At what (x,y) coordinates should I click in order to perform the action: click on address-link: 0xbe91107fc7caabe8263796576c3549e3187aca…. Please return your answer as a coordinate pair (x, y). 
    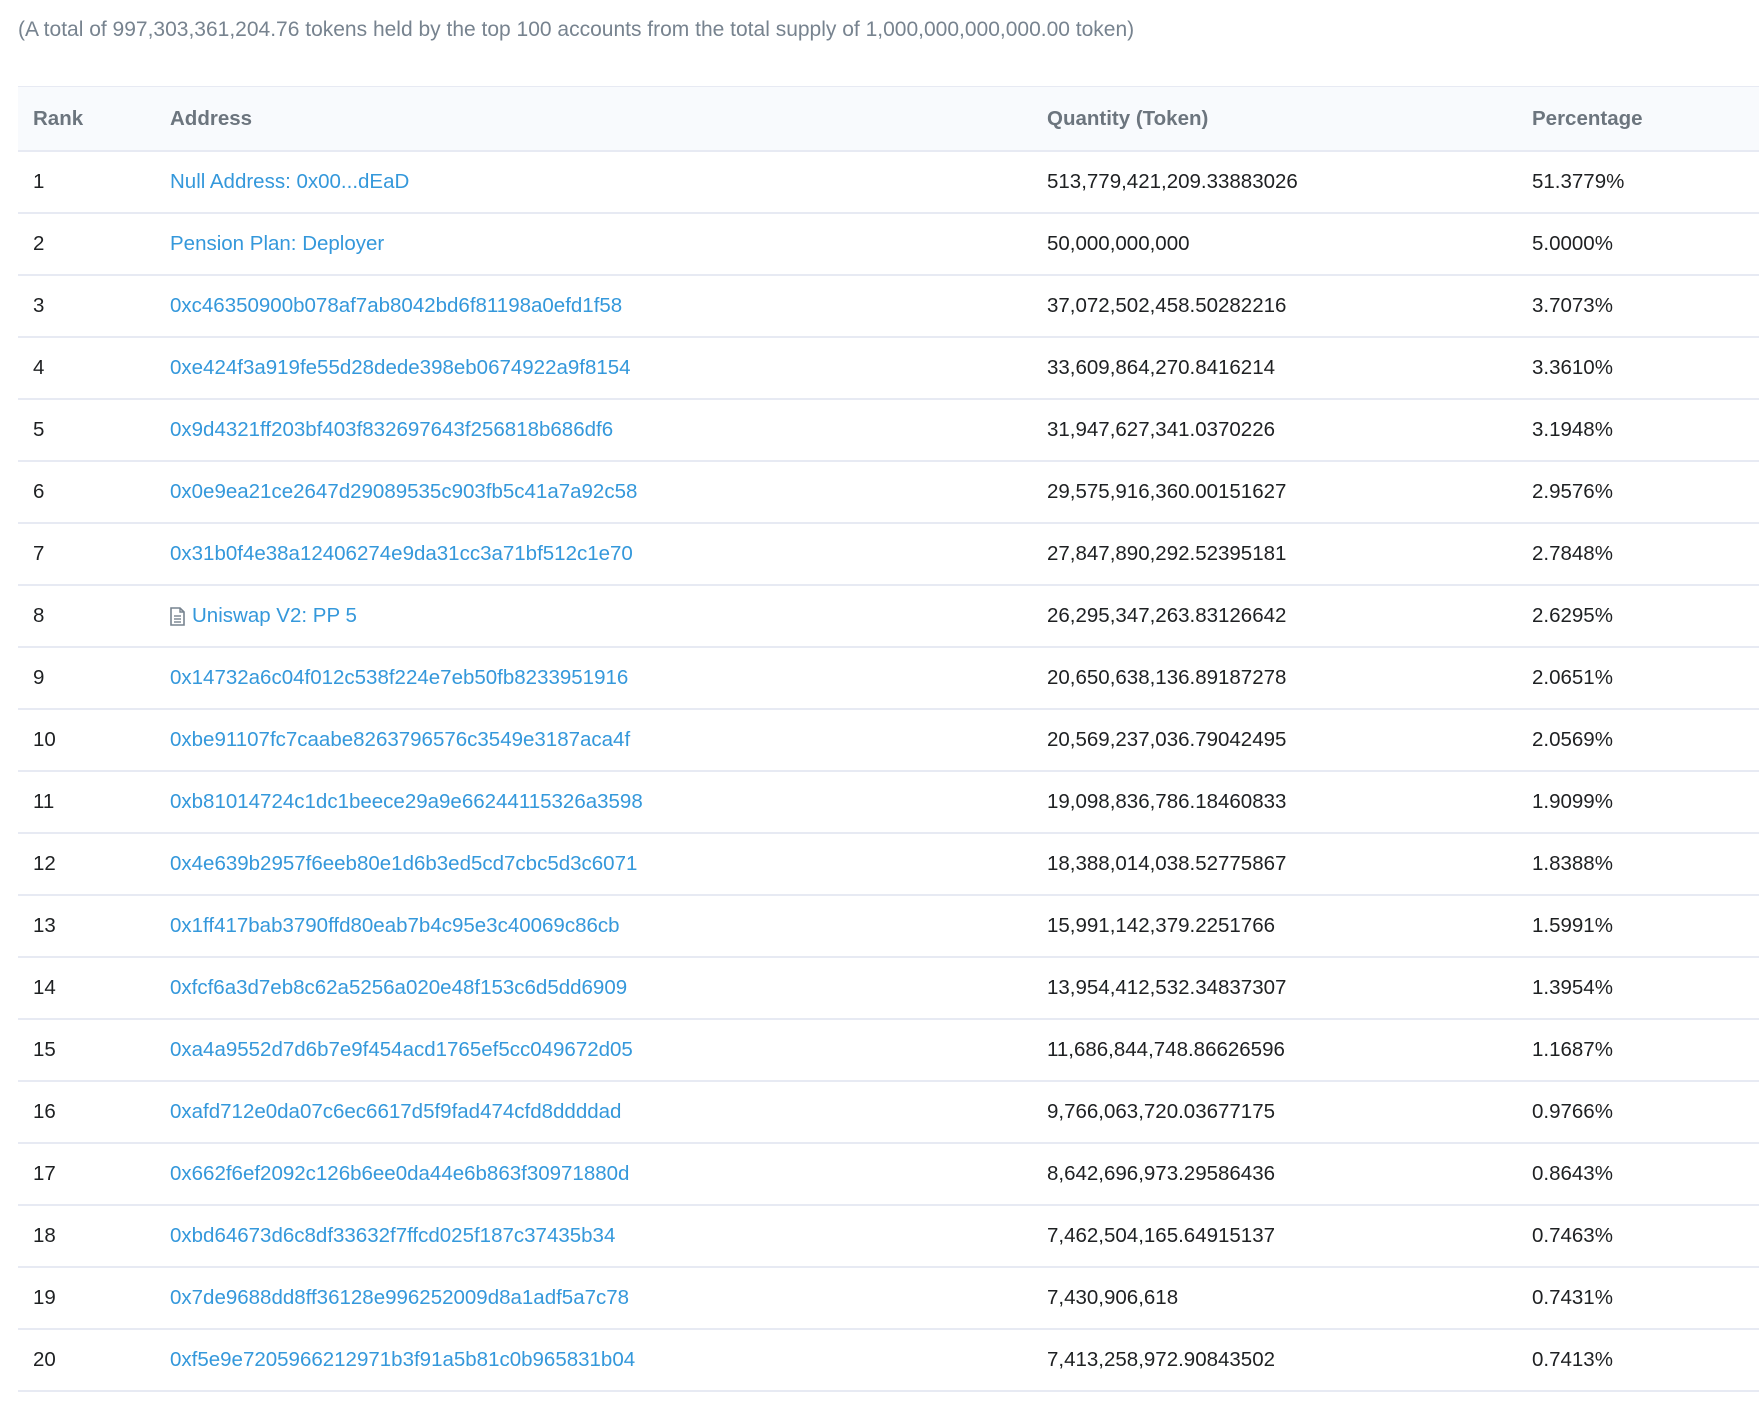
    Looking at the image, I should click on (400, 740).